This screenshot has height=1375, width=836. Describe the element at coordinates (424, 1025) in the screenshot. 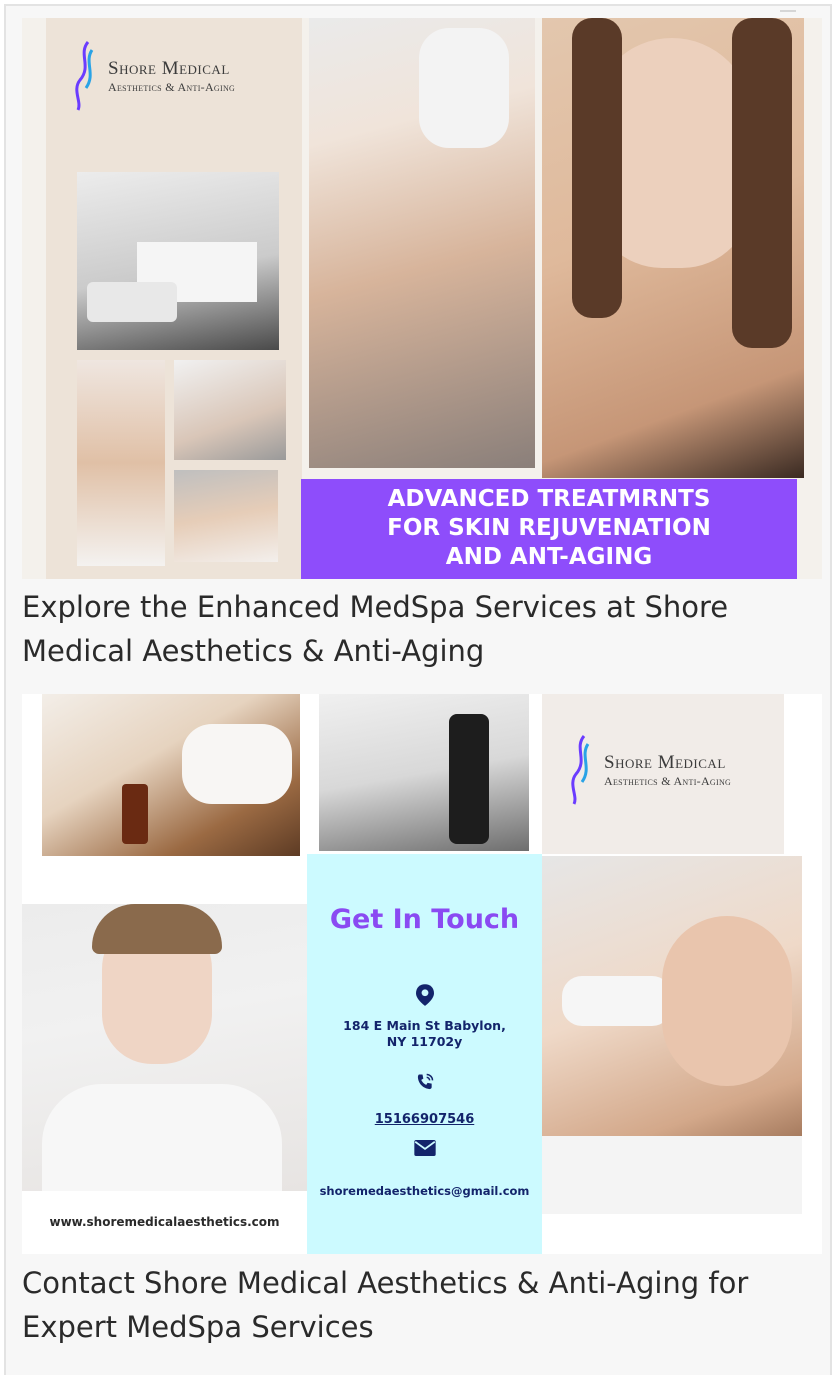

I see `address-line-1: 184 E Main St Babylon,` at that location.